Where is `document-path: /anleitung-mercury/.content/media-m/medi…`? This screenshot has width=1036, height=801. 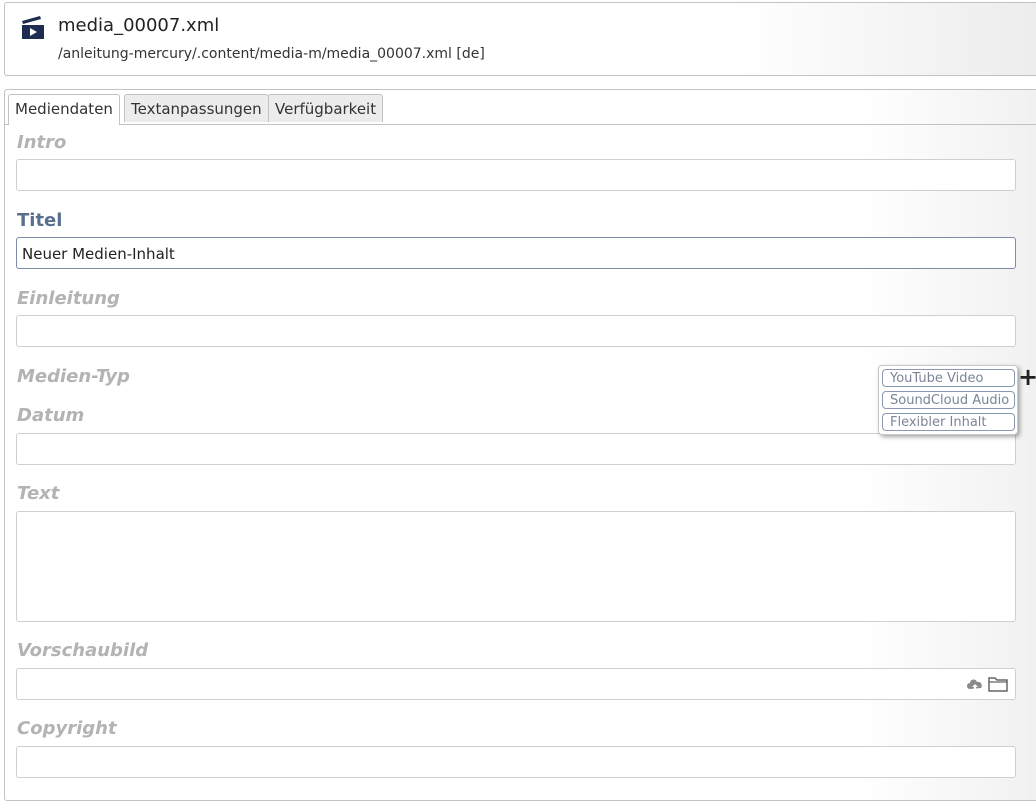
document-path: /anleitung-mercury/.content/media-m/medi… is located at coordinates (271, 54).